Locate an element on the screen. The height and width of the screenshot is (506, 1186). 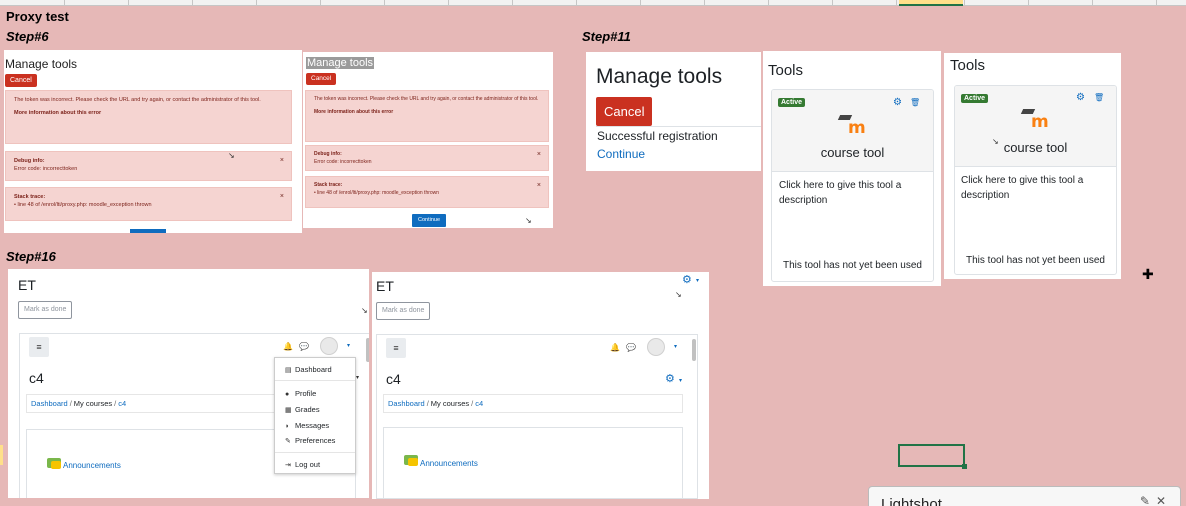
debug-text: Error code: incorrecttoken is located at coordinates (343, 161).